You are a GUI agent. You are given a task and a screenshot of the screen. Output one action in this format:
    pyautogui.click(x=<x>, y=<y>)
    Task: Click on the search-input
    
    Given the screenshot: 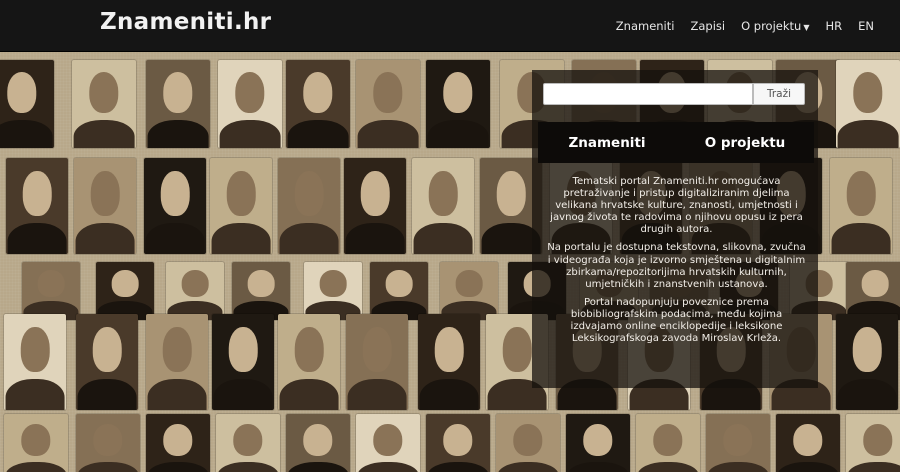 What is the action you would take?
    pyautogui.click(x=648, y=94)
    